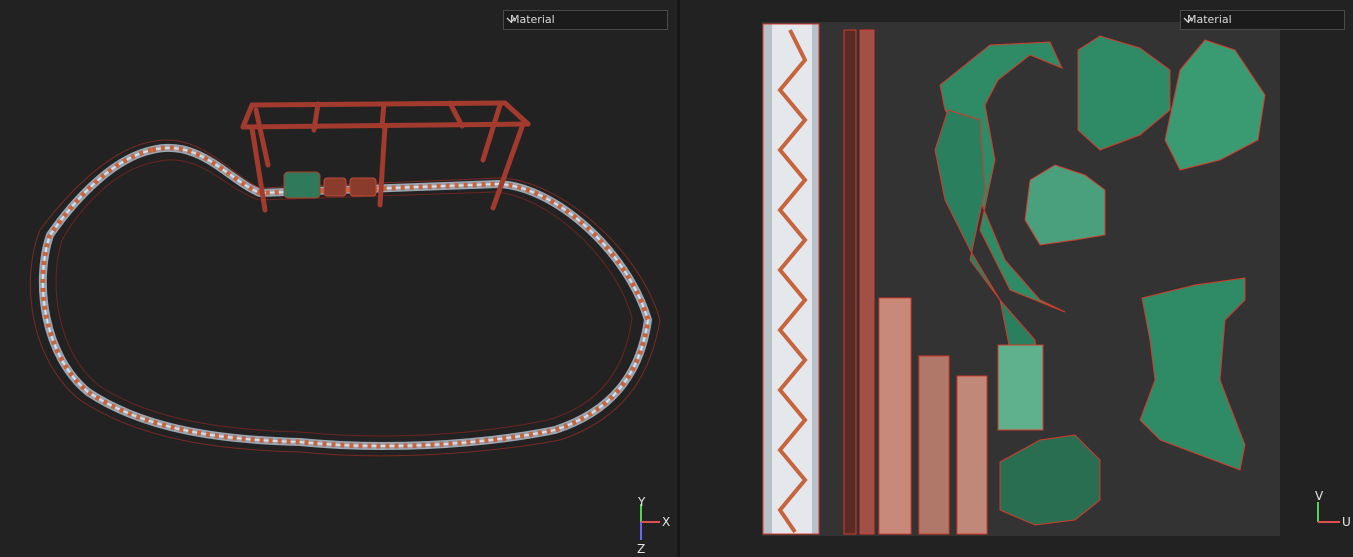  I want to click on axis-v-label: V, so click(1319, 496).